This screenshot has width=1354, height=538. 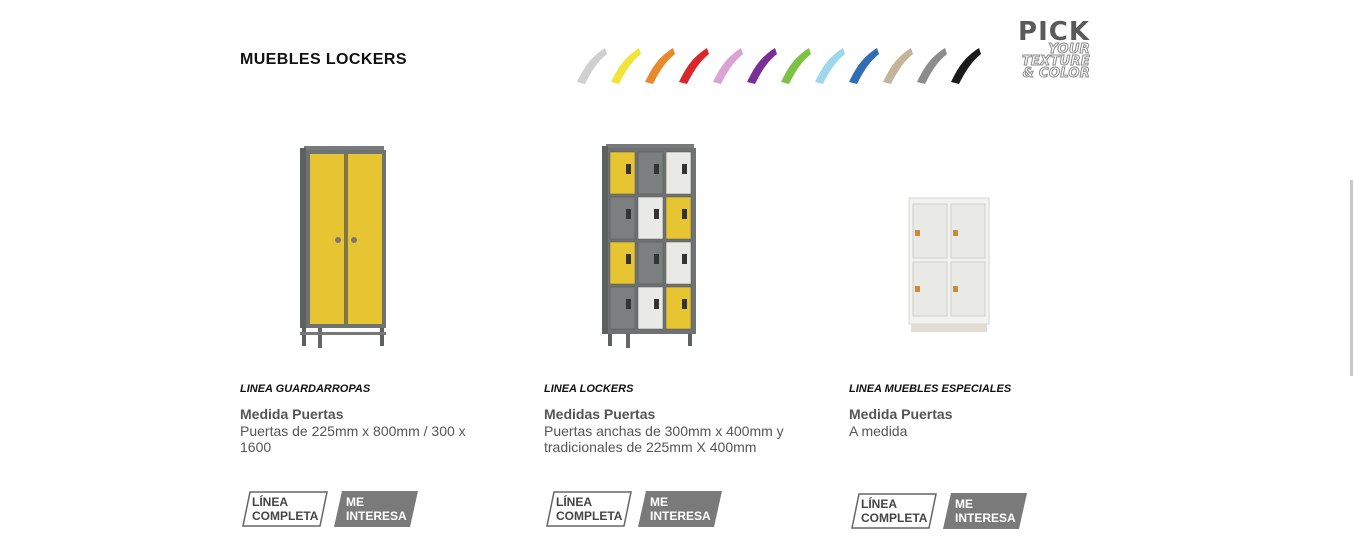 I want to click on scrollbar, so click(x=1351, y=278).